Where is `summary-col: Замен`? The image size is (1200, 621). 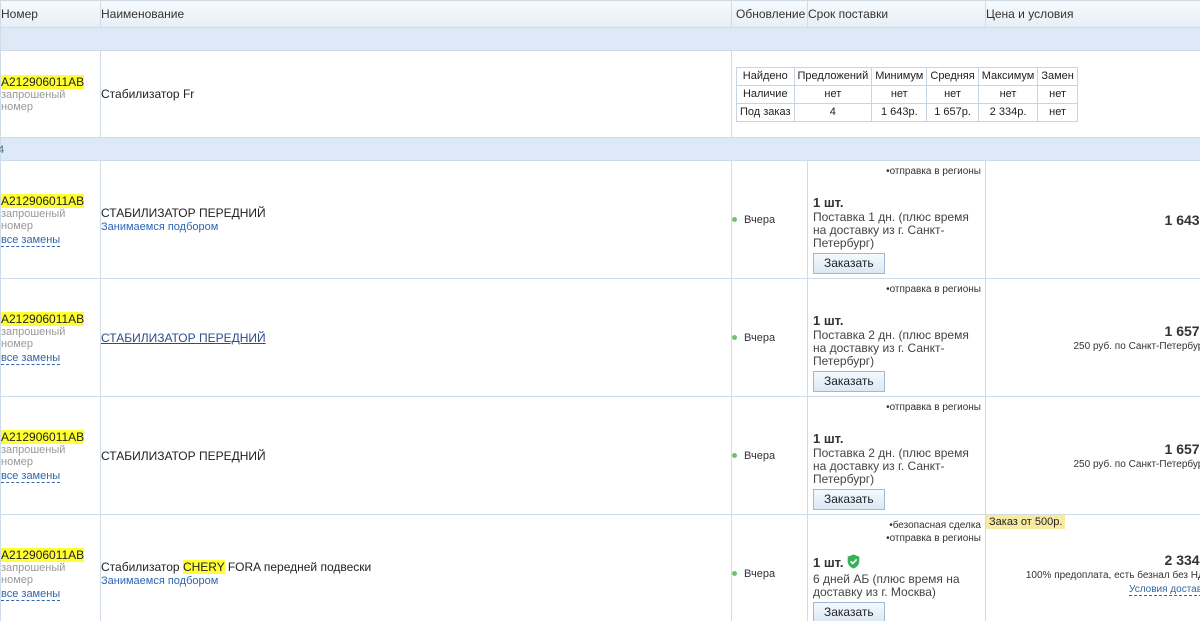 summary-col: Замен is located at coordinates (1057, 76).